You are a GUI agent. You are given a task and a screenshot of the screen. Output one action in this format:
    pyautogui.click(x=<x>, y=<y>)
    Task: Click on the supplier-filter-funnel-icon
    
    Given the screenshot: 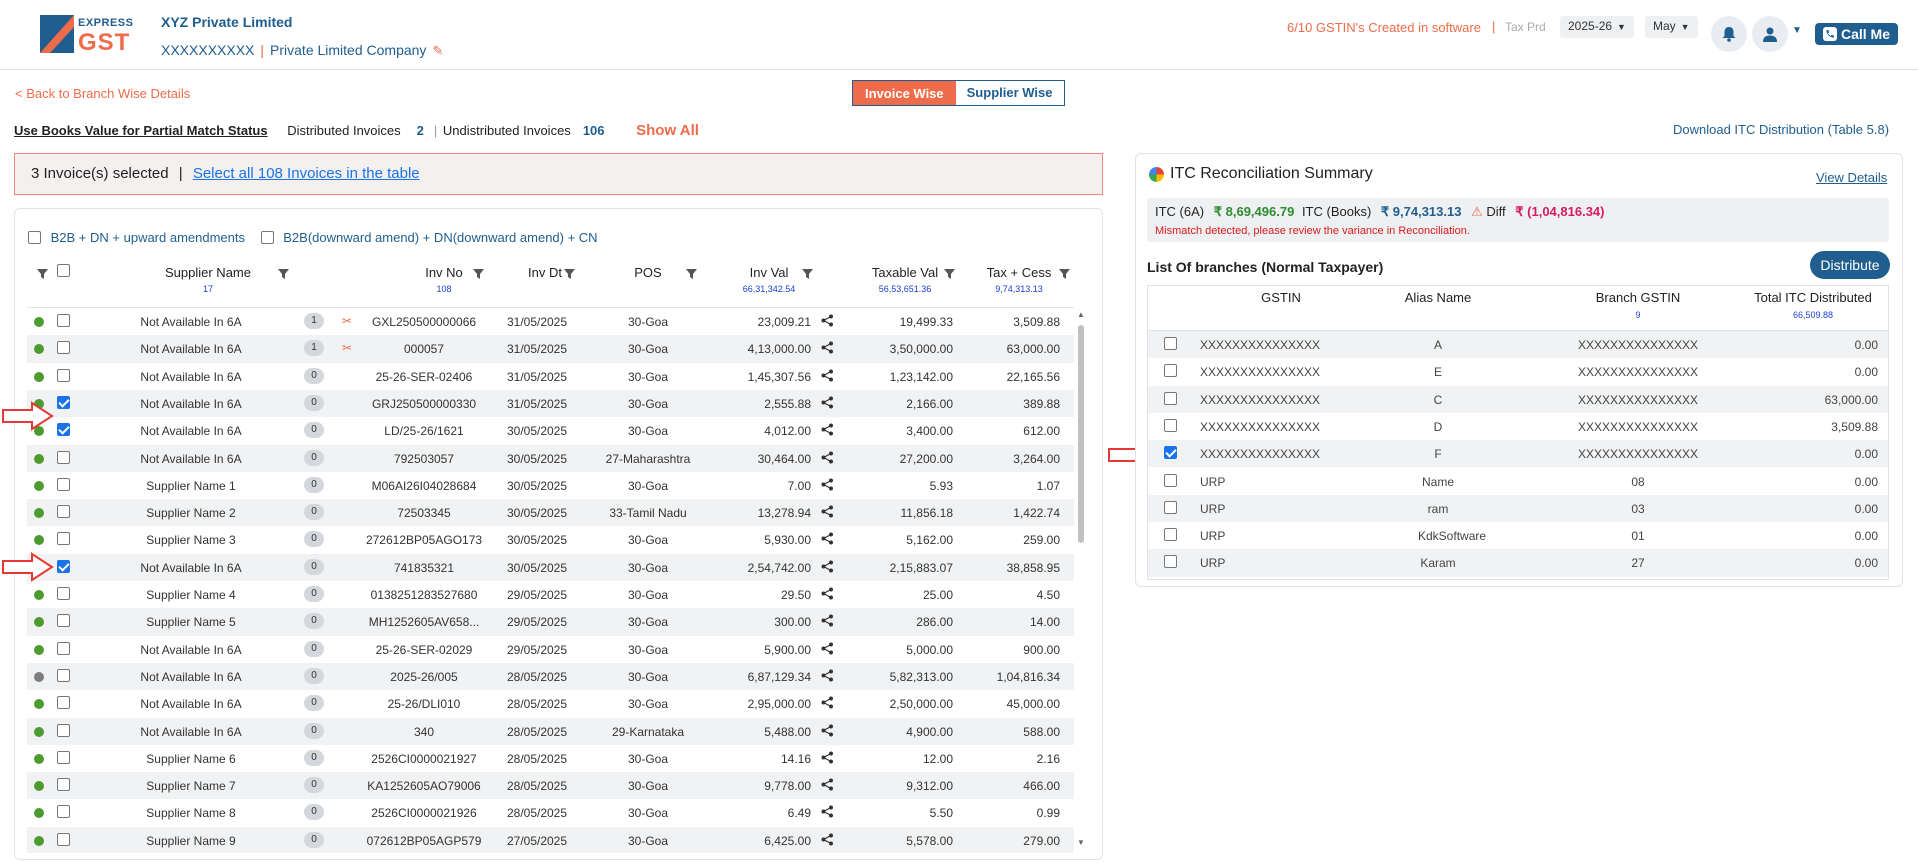 What is the action you would take?
    pyautogui.click(x=283, y=274)
    